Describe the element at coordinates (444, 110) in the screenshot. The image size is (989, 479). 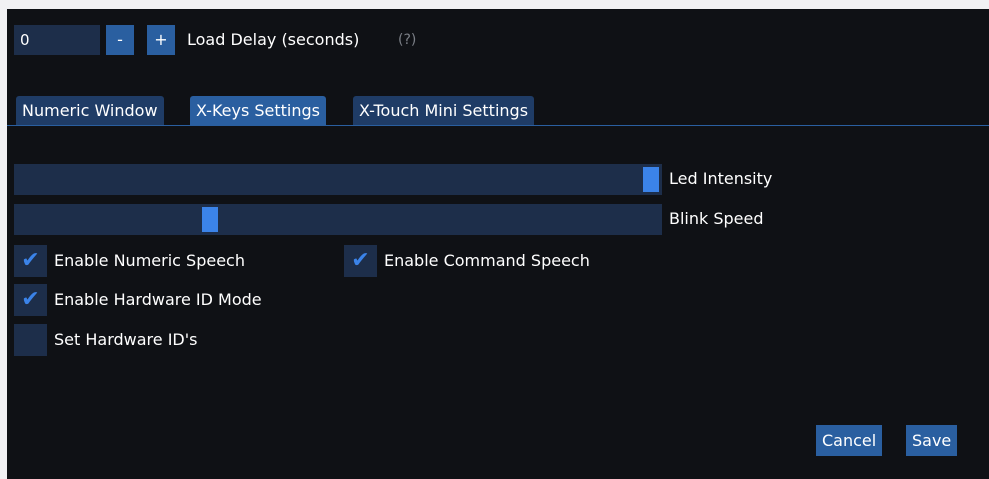
I see `tab-x-touch-mini-settings: X-Touch Mini Settings` at that location.